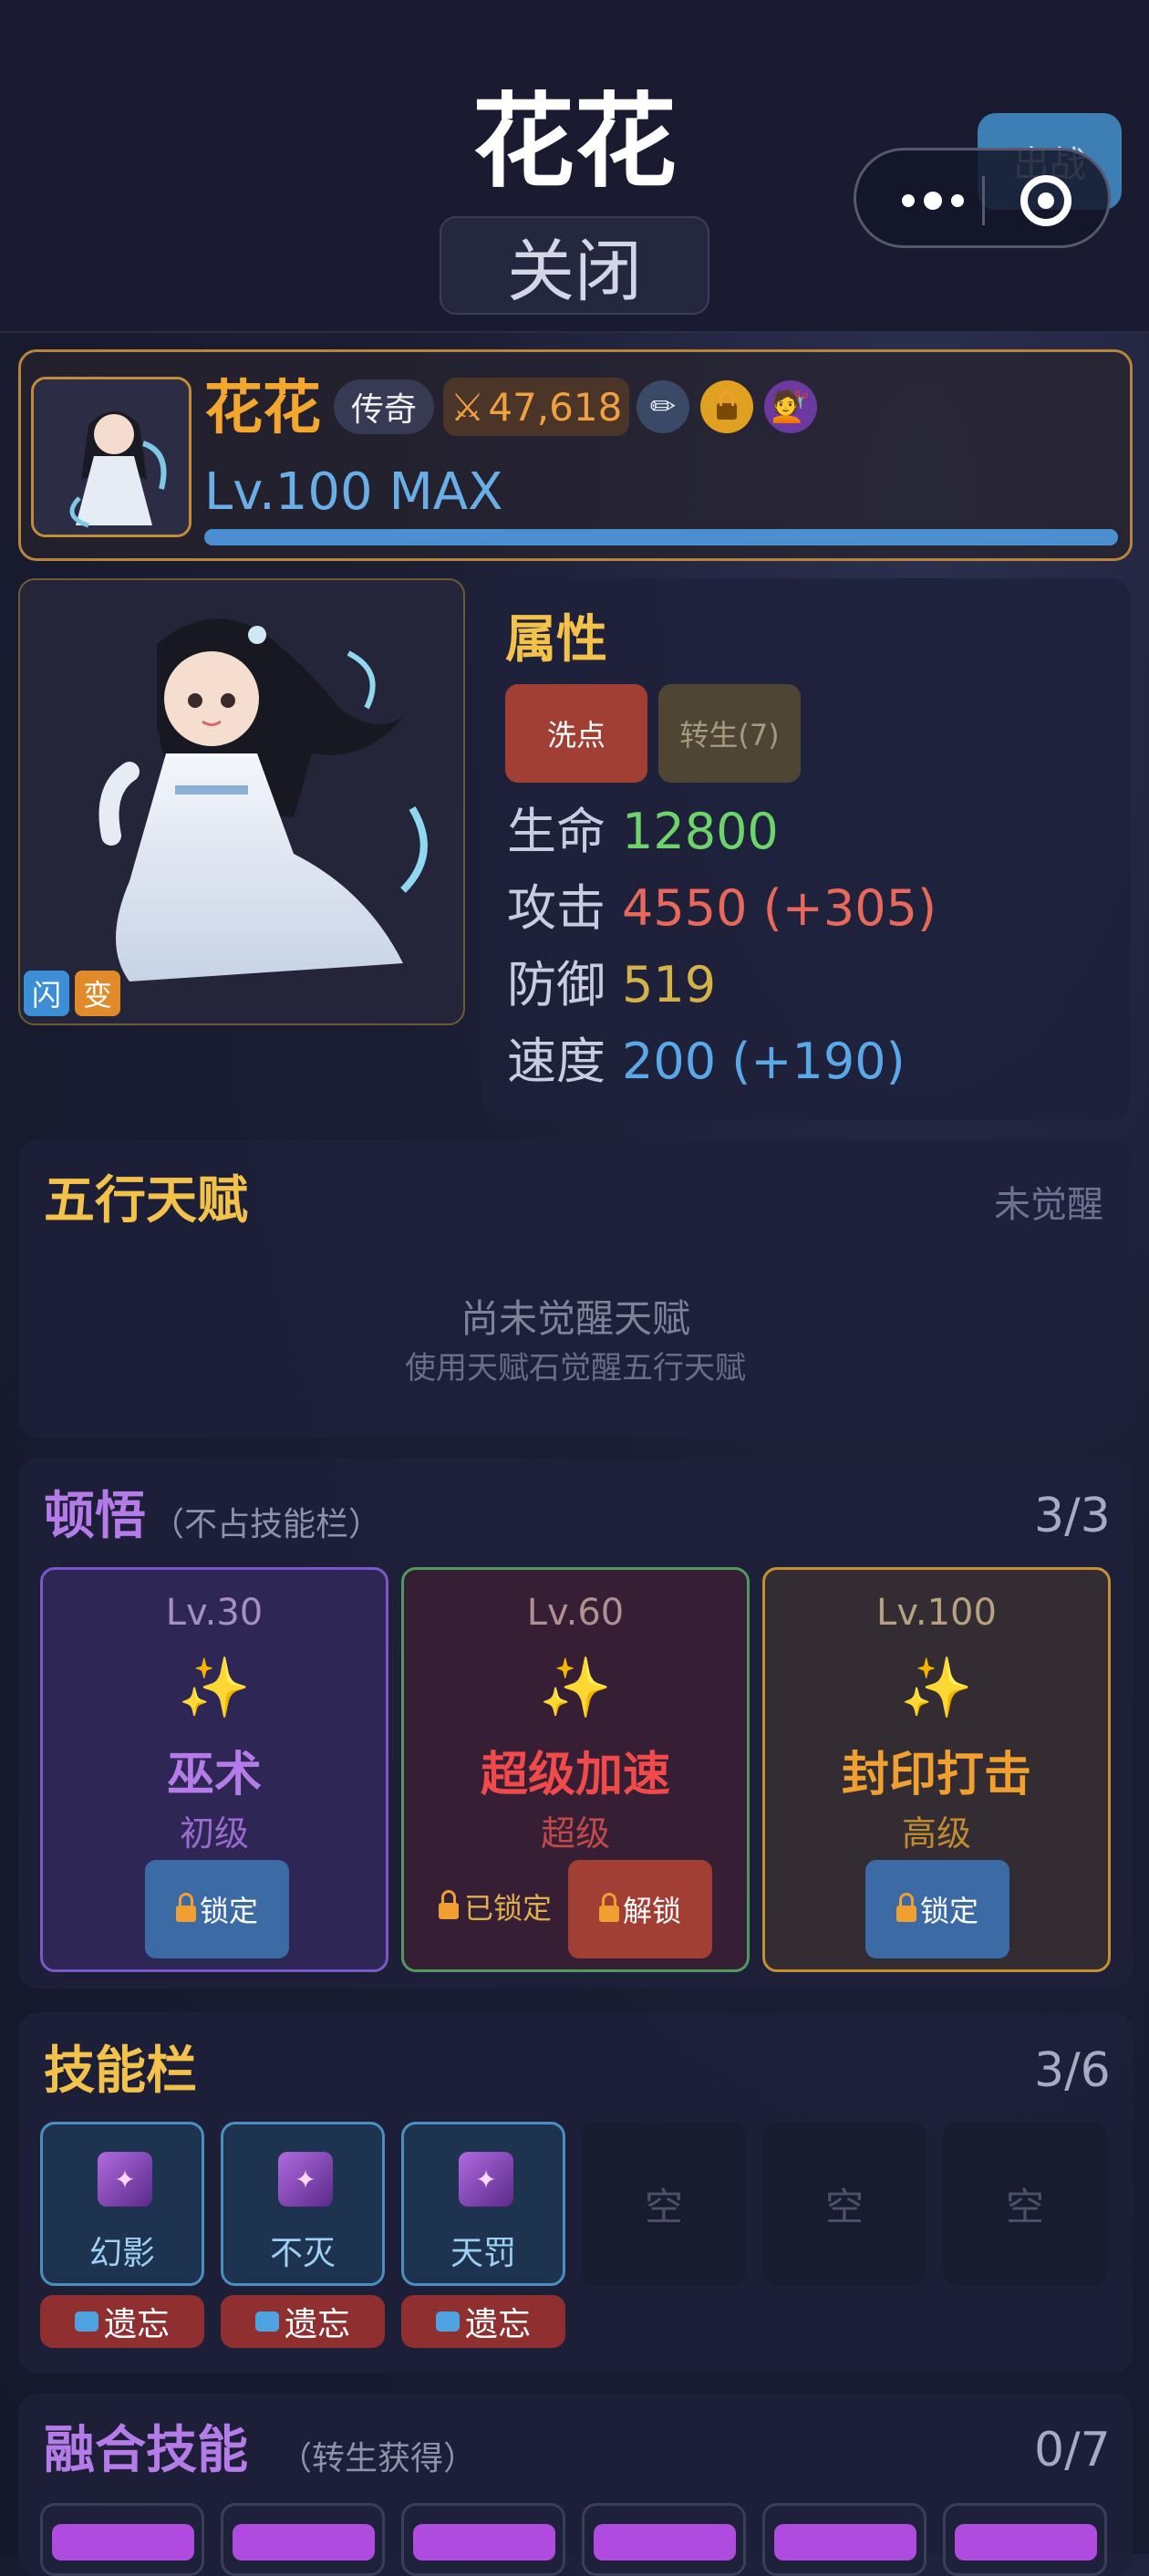 This screenshot has height=2576, width=1149. Describe the element at coordinates (936, 1613) in the screenshot. I see `insight-level: Lv.100` at that location.